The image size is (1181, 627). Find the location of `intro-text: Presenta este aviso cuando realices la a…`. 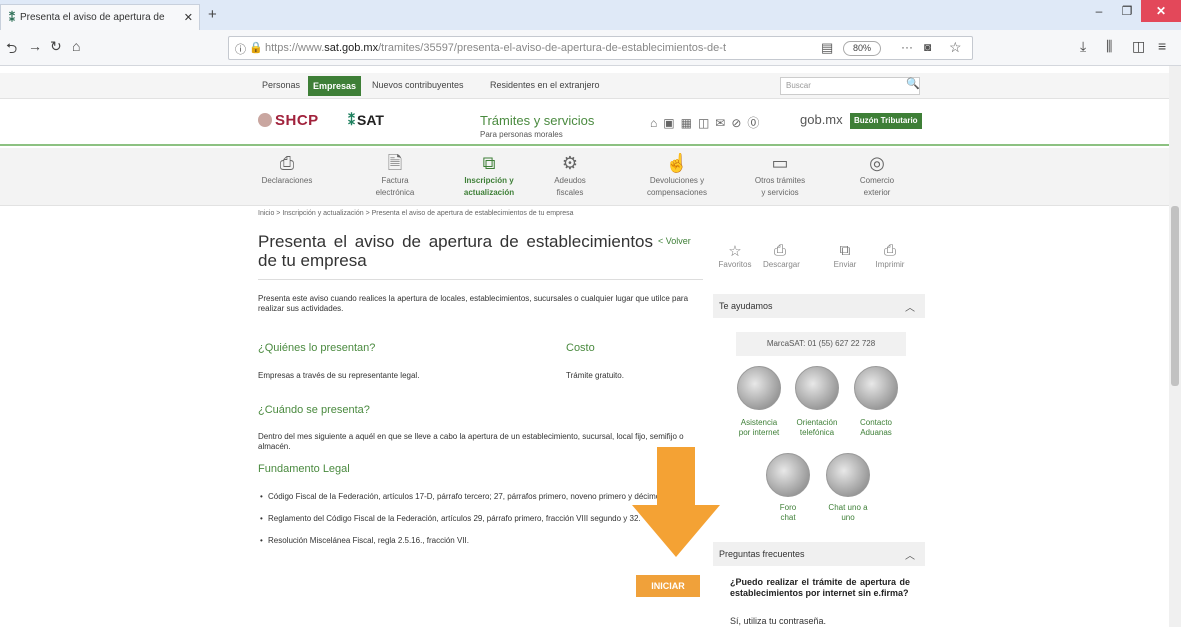

intro-text: Presenta este aviso cuando realices la a… is located at coordinates (473, 303).